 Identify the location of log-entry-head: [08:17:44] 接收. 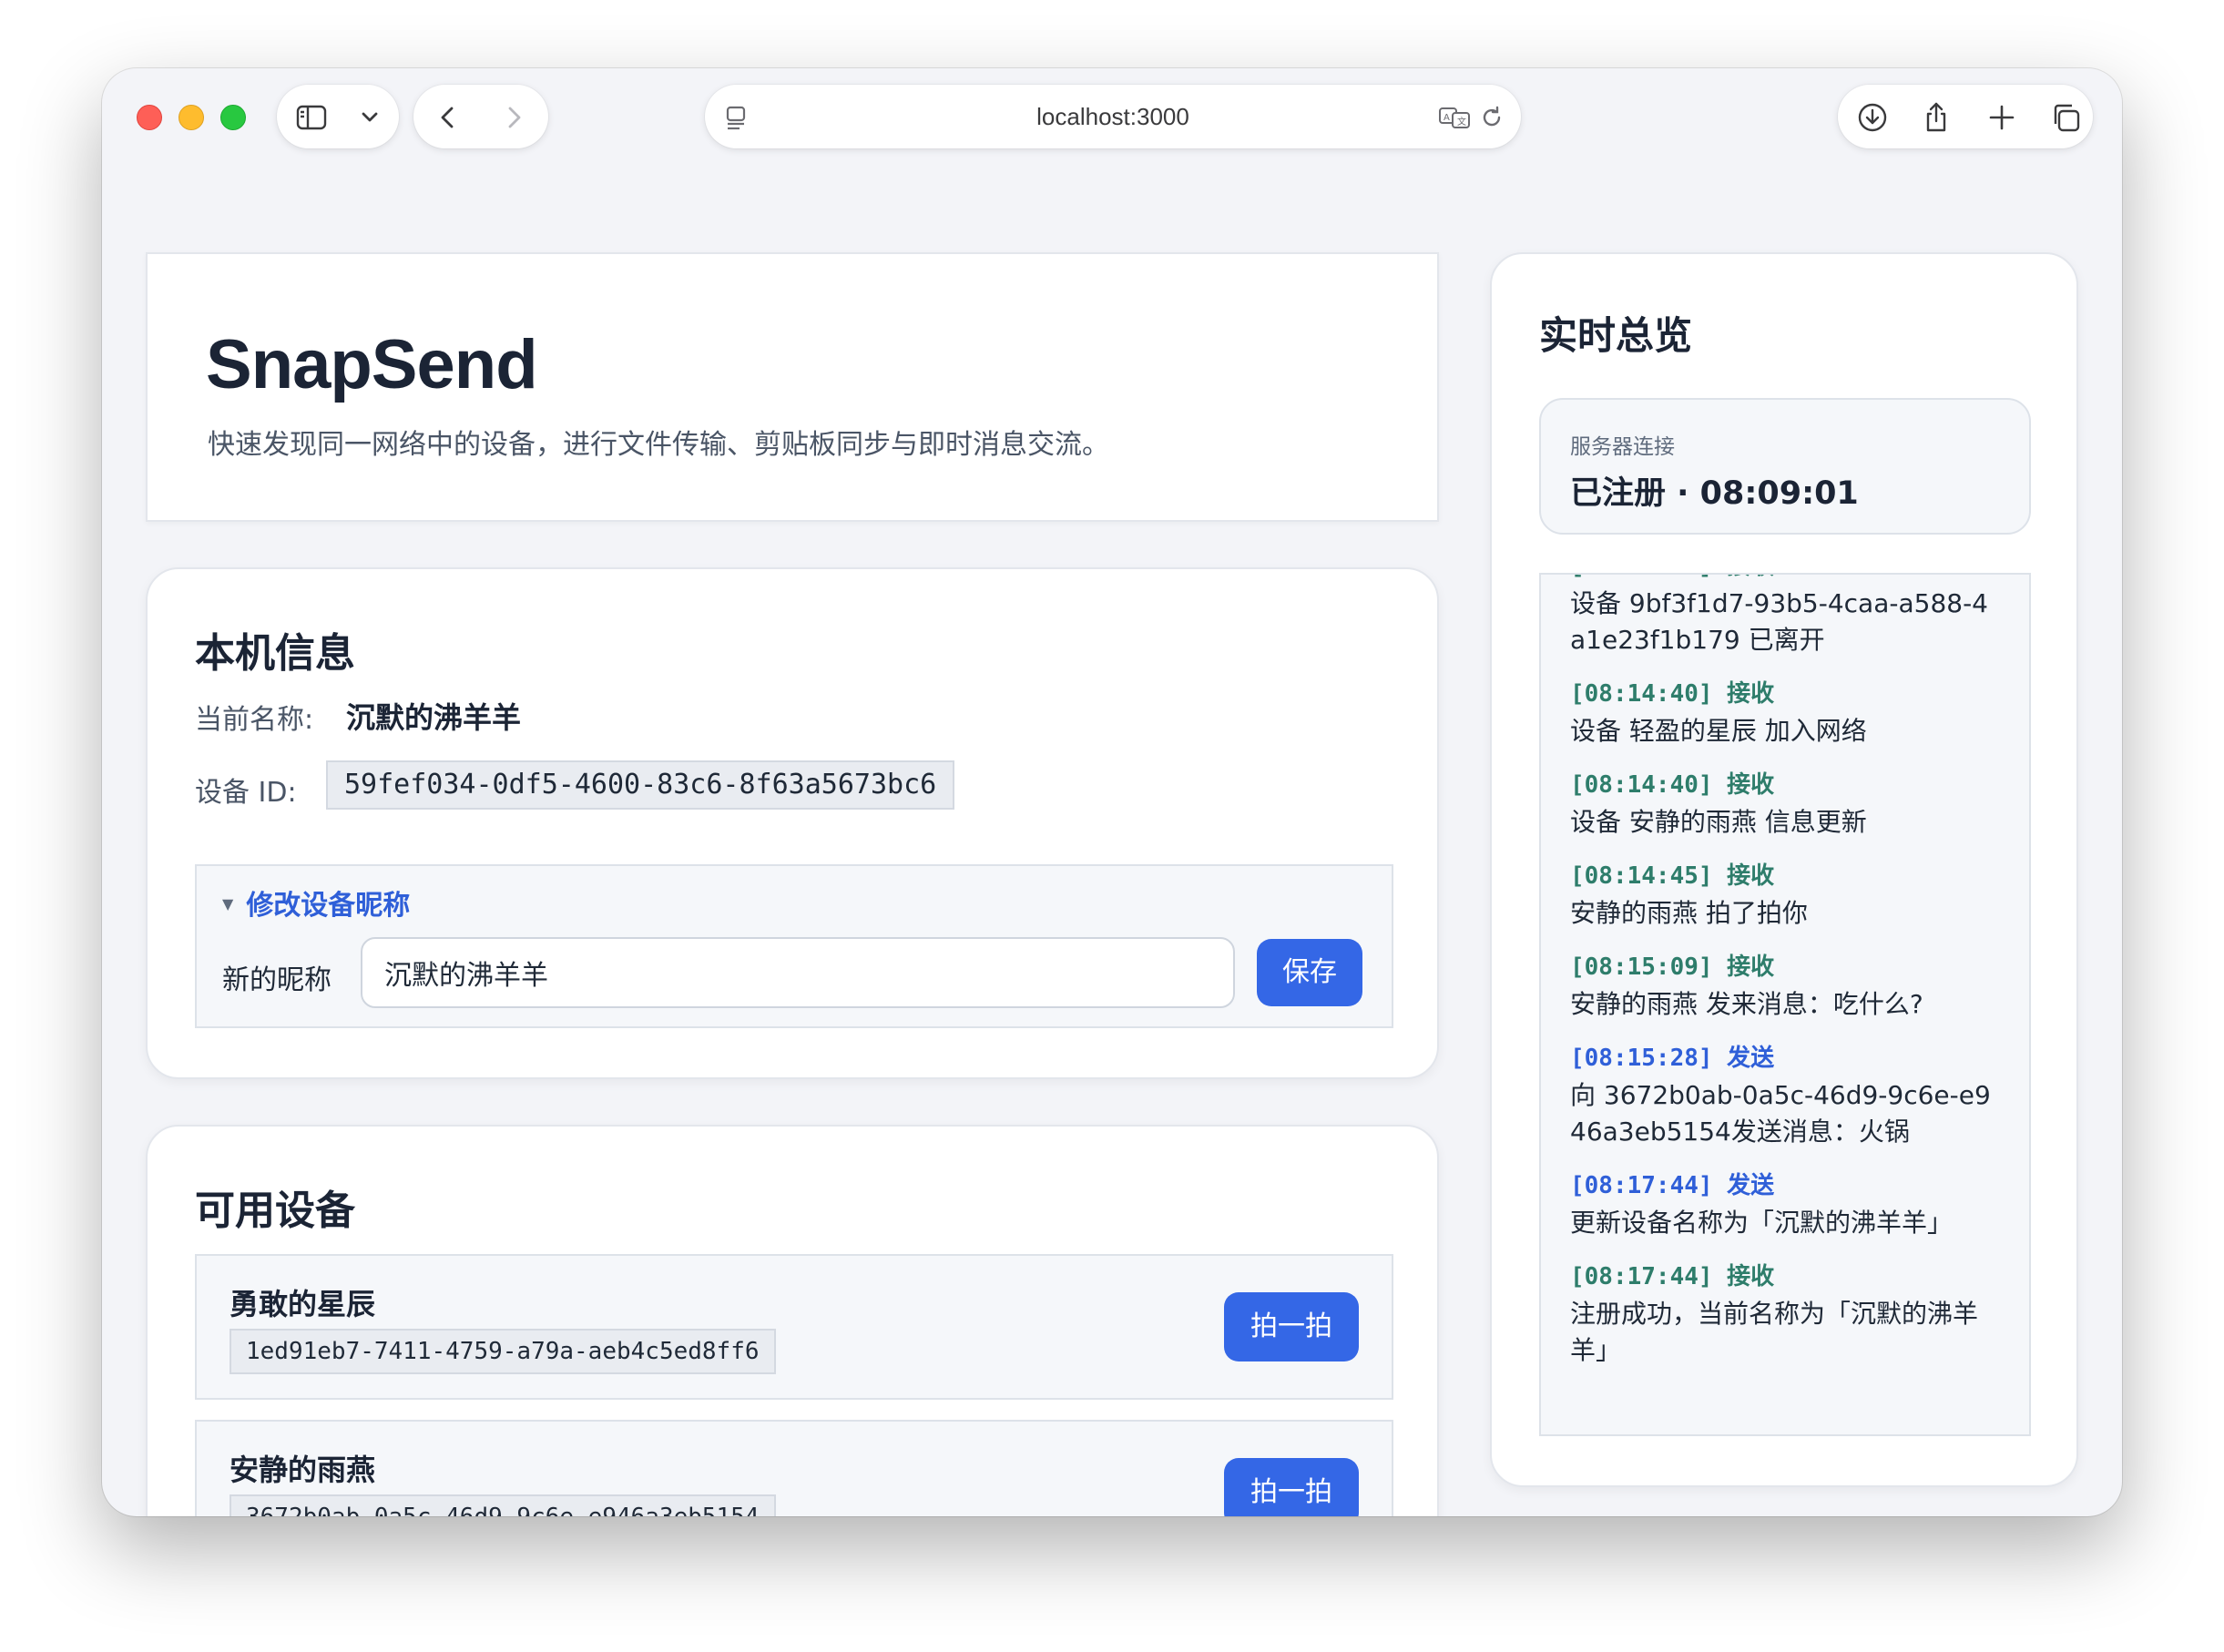
(1672, 1276).